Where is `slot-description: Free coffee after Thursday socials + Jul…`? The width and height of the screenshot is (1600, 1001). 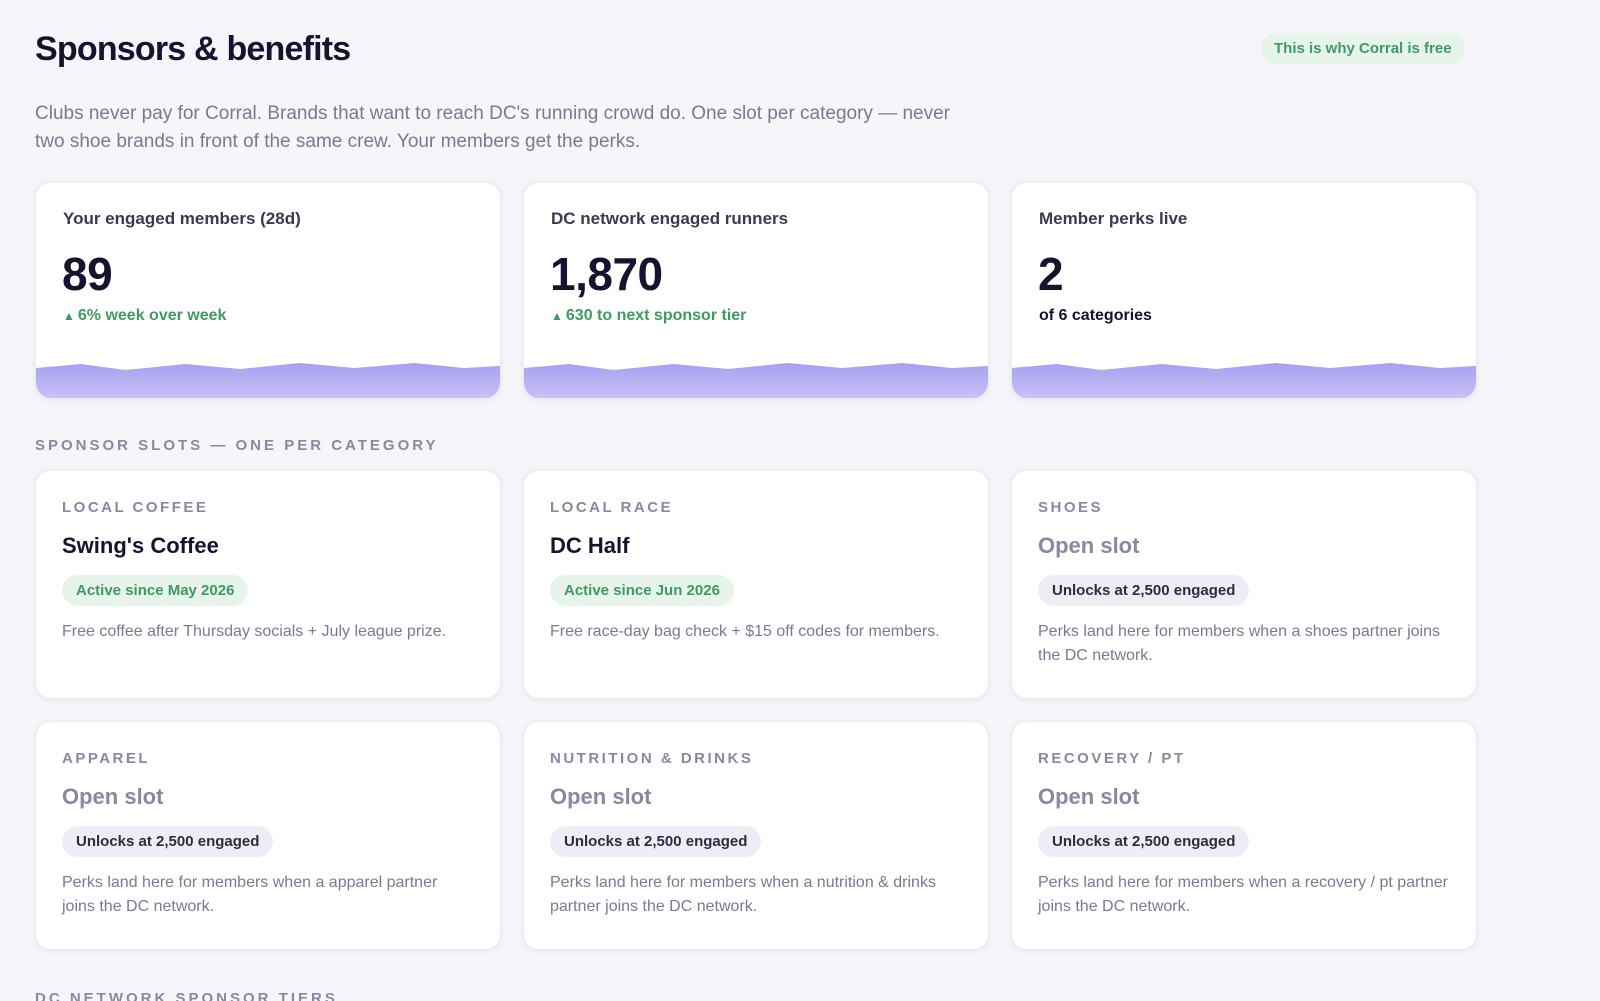
slot-description: Free coffee after Thursday socials + Jul… is located at coordinates (254, 631).